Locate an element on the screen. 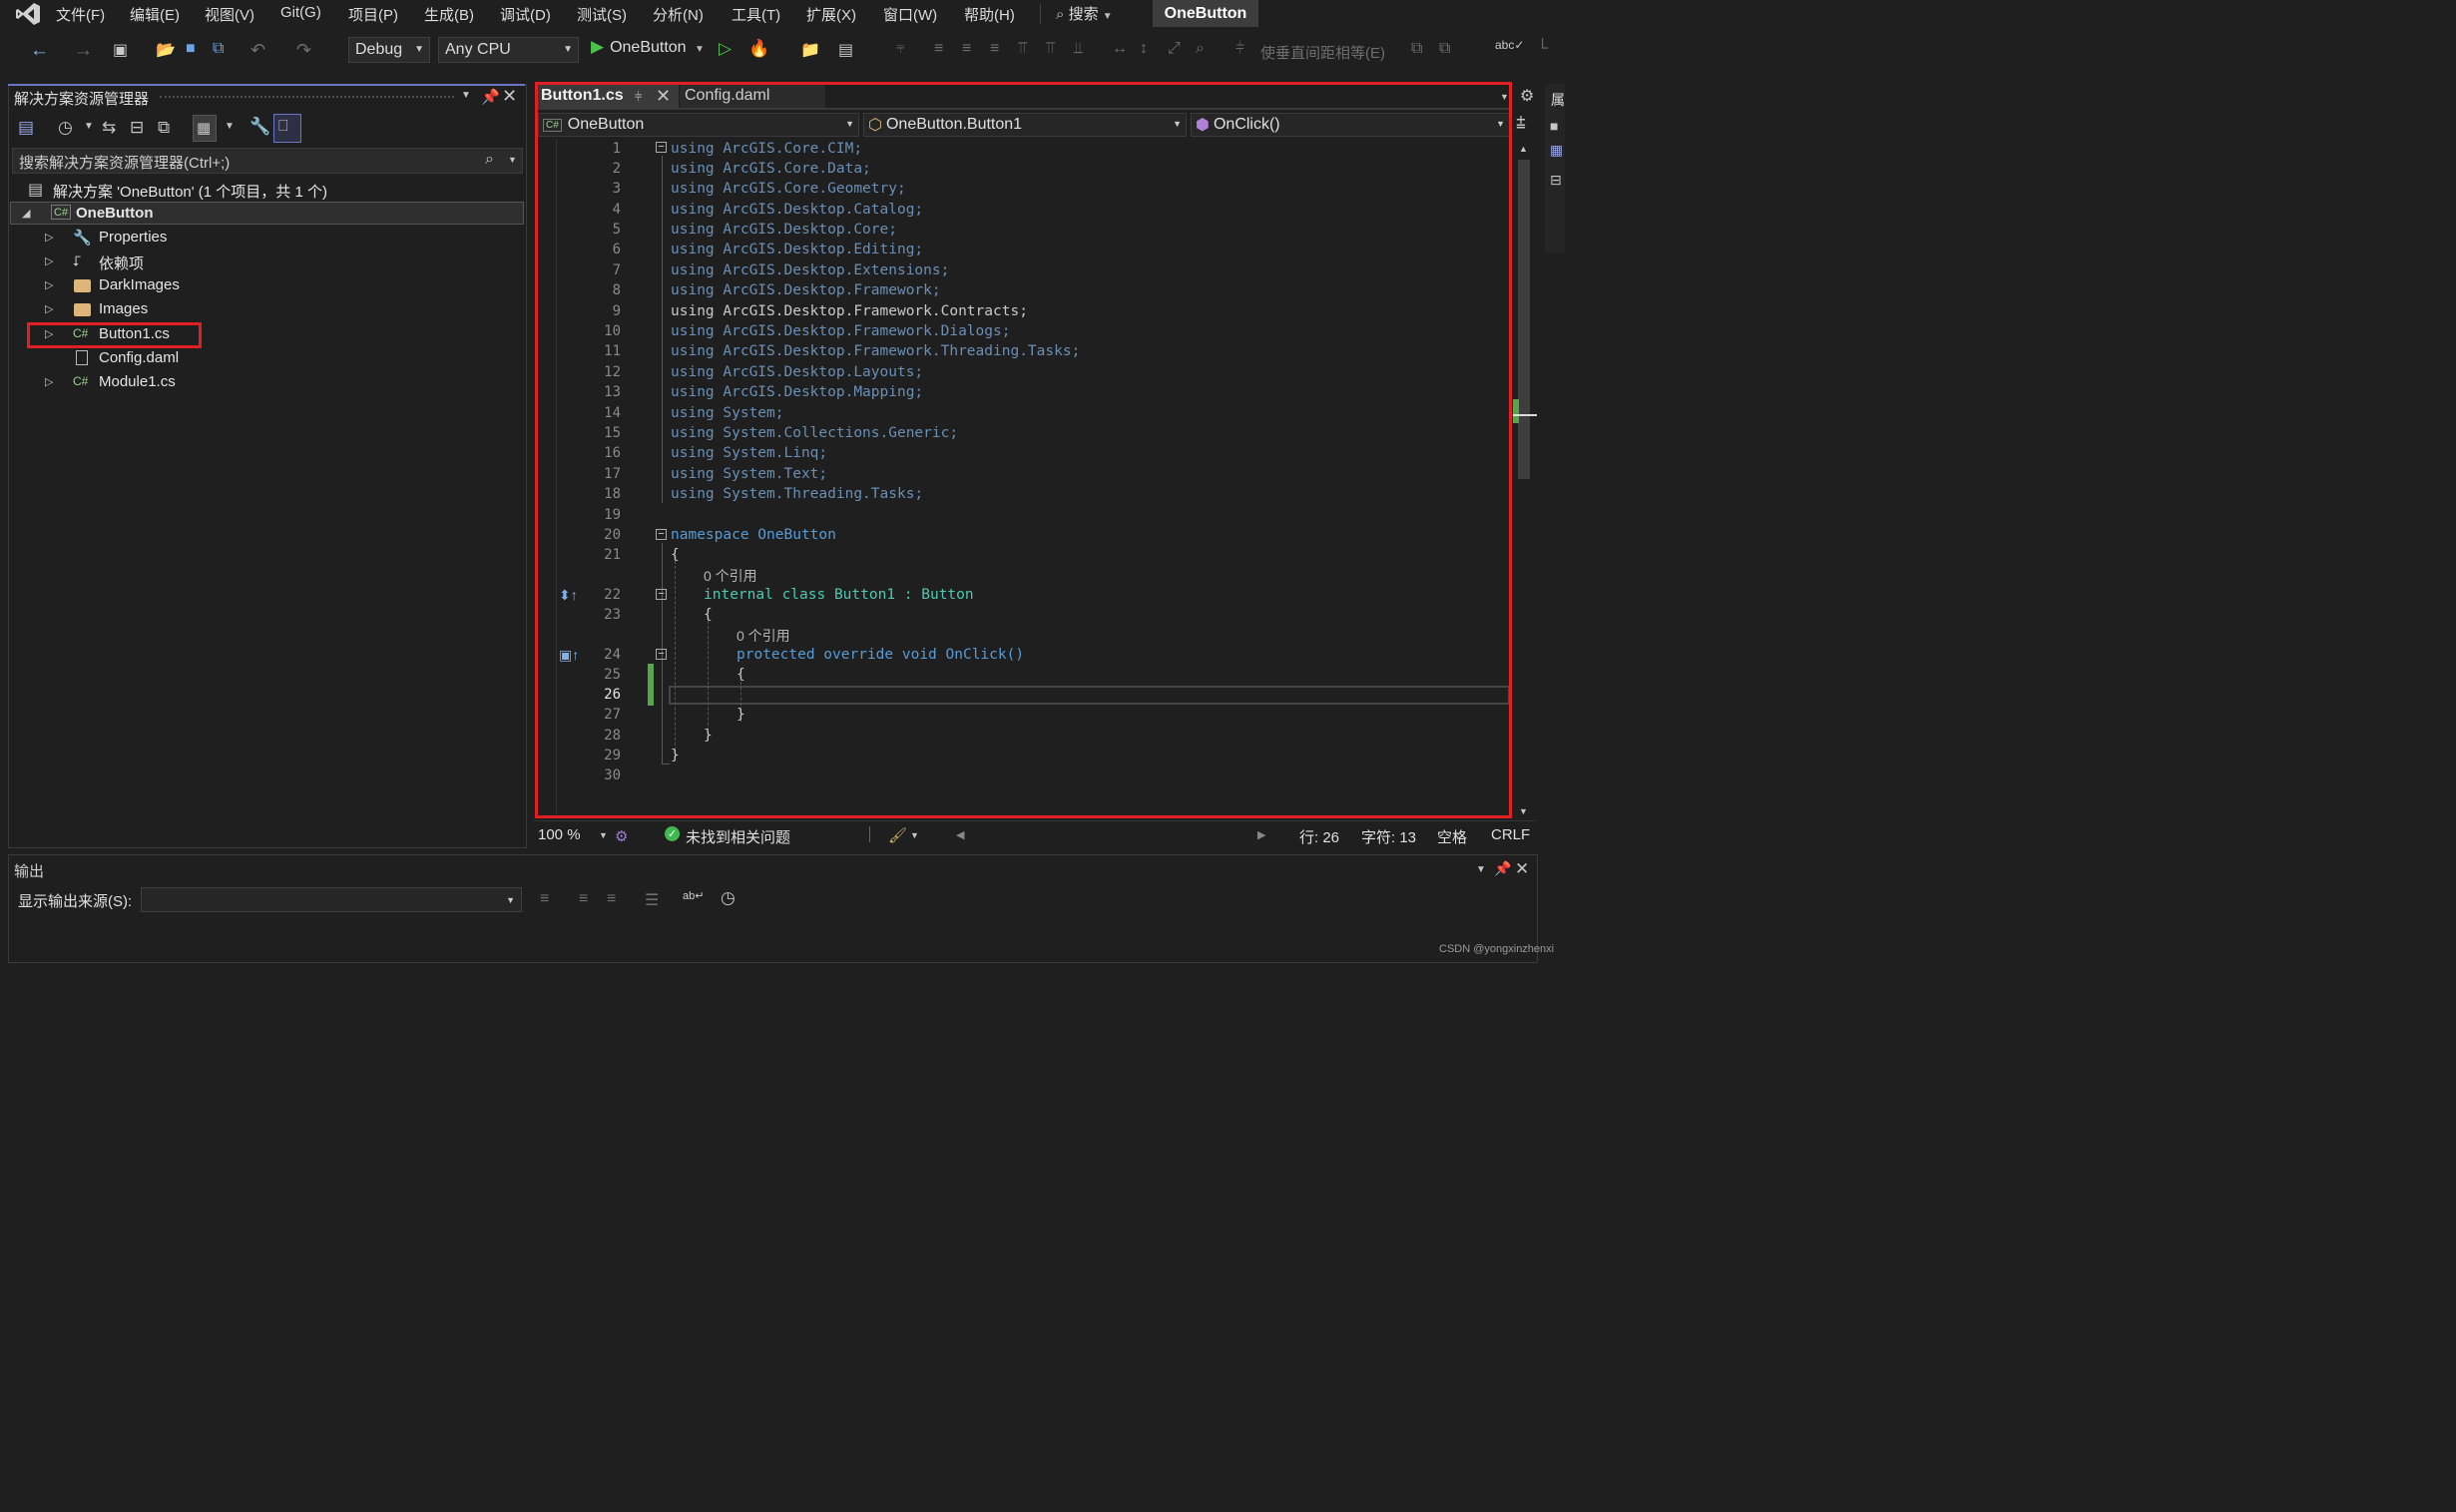 Image resolution: width=2456 pixels, height=1512 pixels. cursor-char: 字符: 13 is located at coordinates (1389, 836).